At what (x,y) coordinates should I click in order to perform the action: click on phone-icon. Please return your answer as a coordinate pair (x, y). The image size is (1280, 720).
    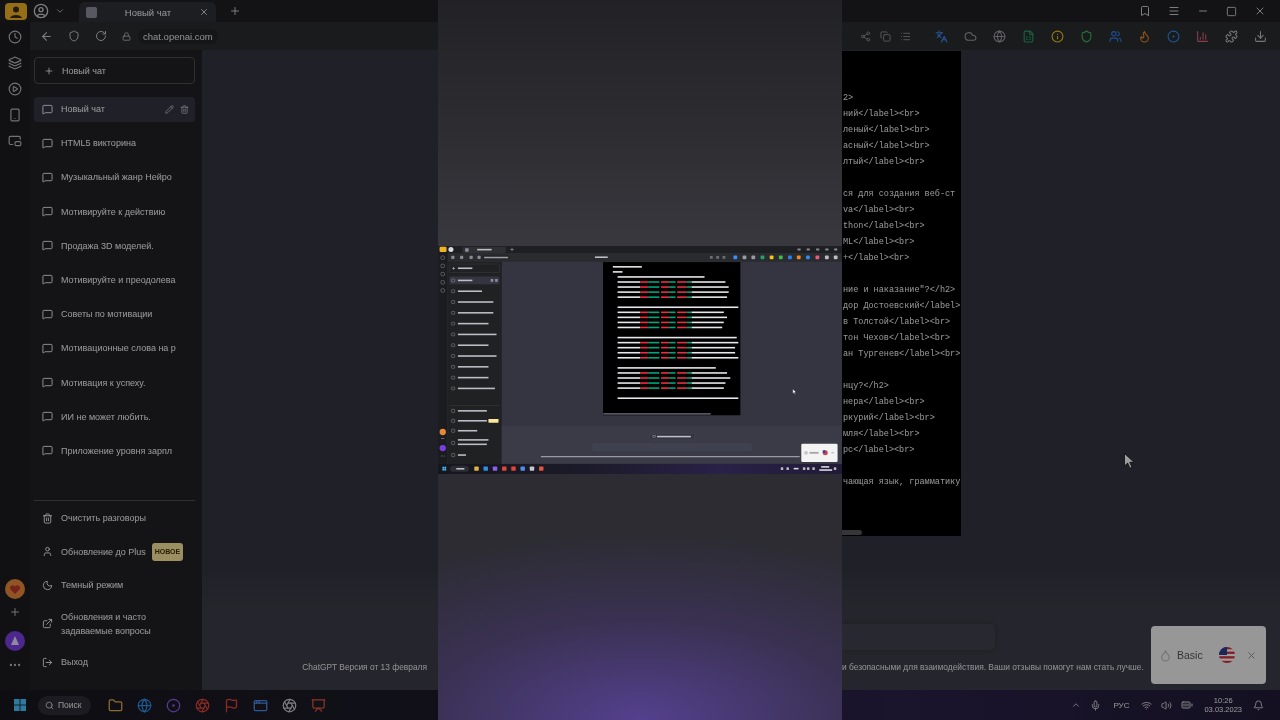
    Looking at the image, I should click on (15, 115).